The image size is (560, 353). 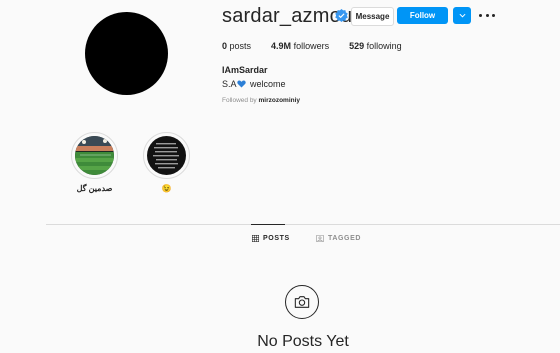 What do you see at coordinates (311, 46) in the screenshot?
I see `followers-label: followers` at bounding box center [311, 46].